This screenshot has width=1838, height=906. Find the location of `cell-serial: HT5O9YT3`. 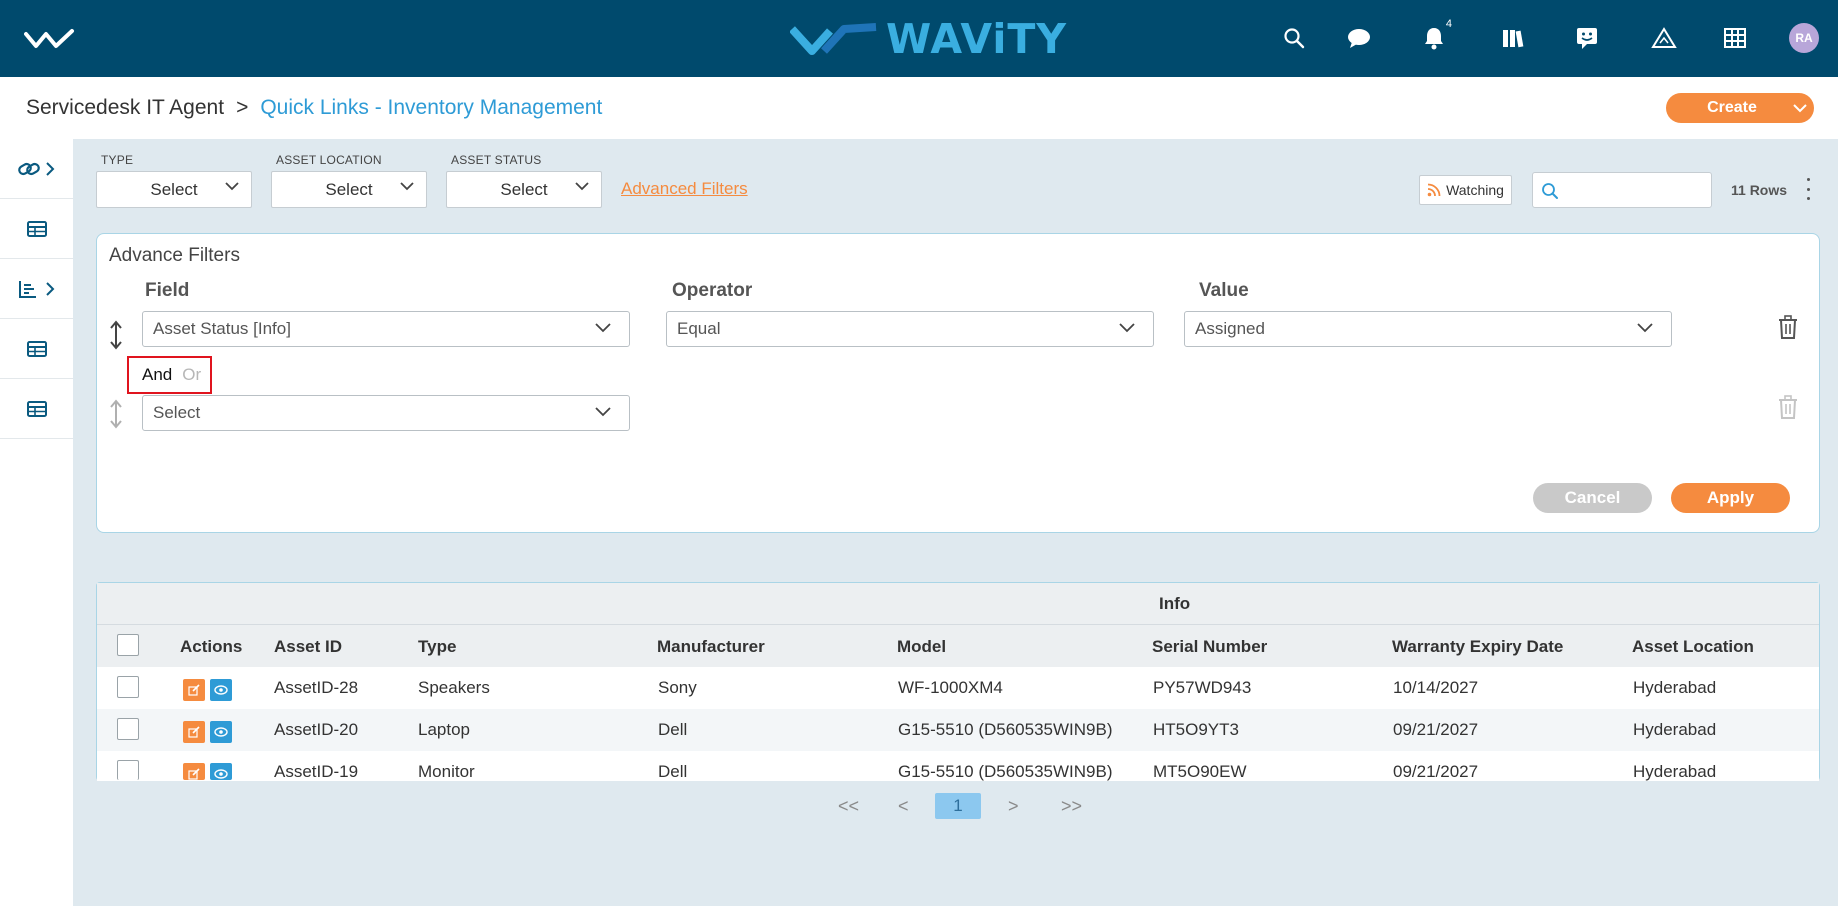

cell-serial: HT5O9YT3 is located at coordinates (1196, 729).